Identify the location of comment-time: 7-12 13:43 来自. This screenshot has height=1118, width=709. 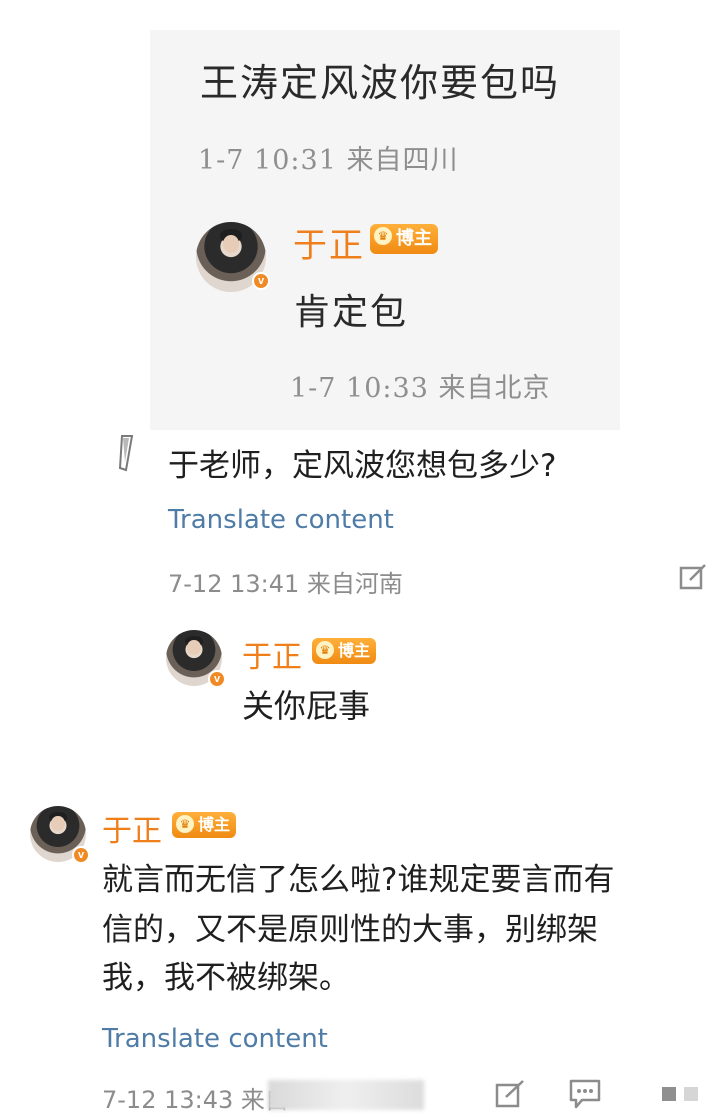
(195, 1100).